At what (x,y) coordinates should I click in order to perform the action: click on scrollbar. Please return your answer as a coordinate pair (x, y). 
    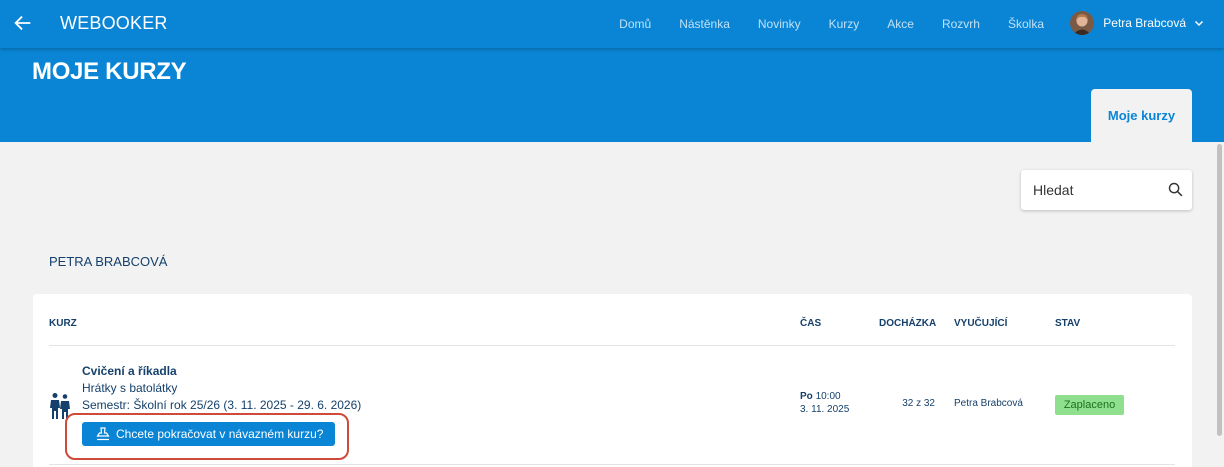
    Looking at the image, I should click on (1220, 304).